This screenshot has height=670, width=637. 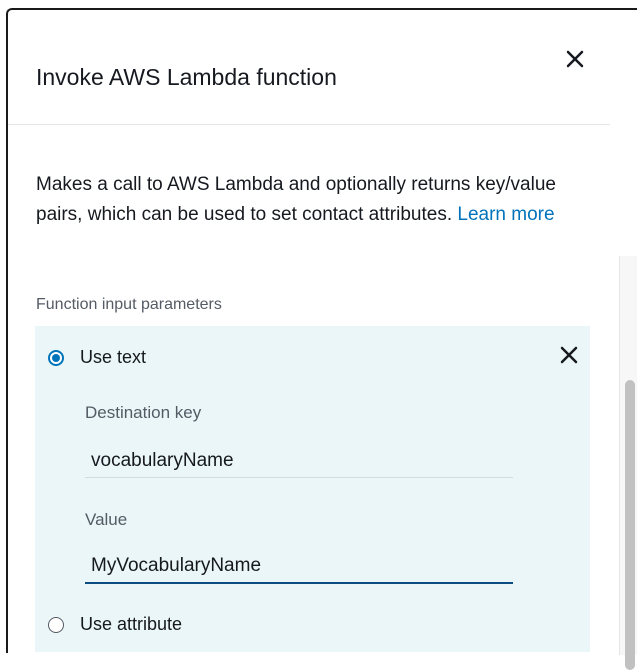 I want to click on use-attribute-option: Use attribute, so click(x=115, y=624).